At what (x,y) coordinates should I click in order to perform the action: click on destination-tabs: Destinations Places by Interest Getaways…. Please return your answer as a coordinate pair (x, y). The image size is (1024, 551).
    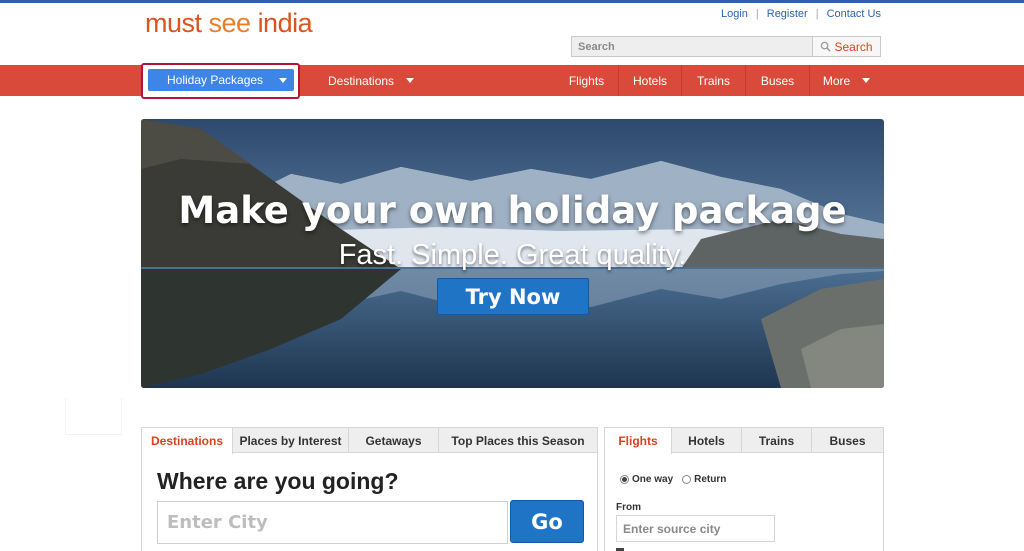
    Looking at the image, I should click on (369, 441).